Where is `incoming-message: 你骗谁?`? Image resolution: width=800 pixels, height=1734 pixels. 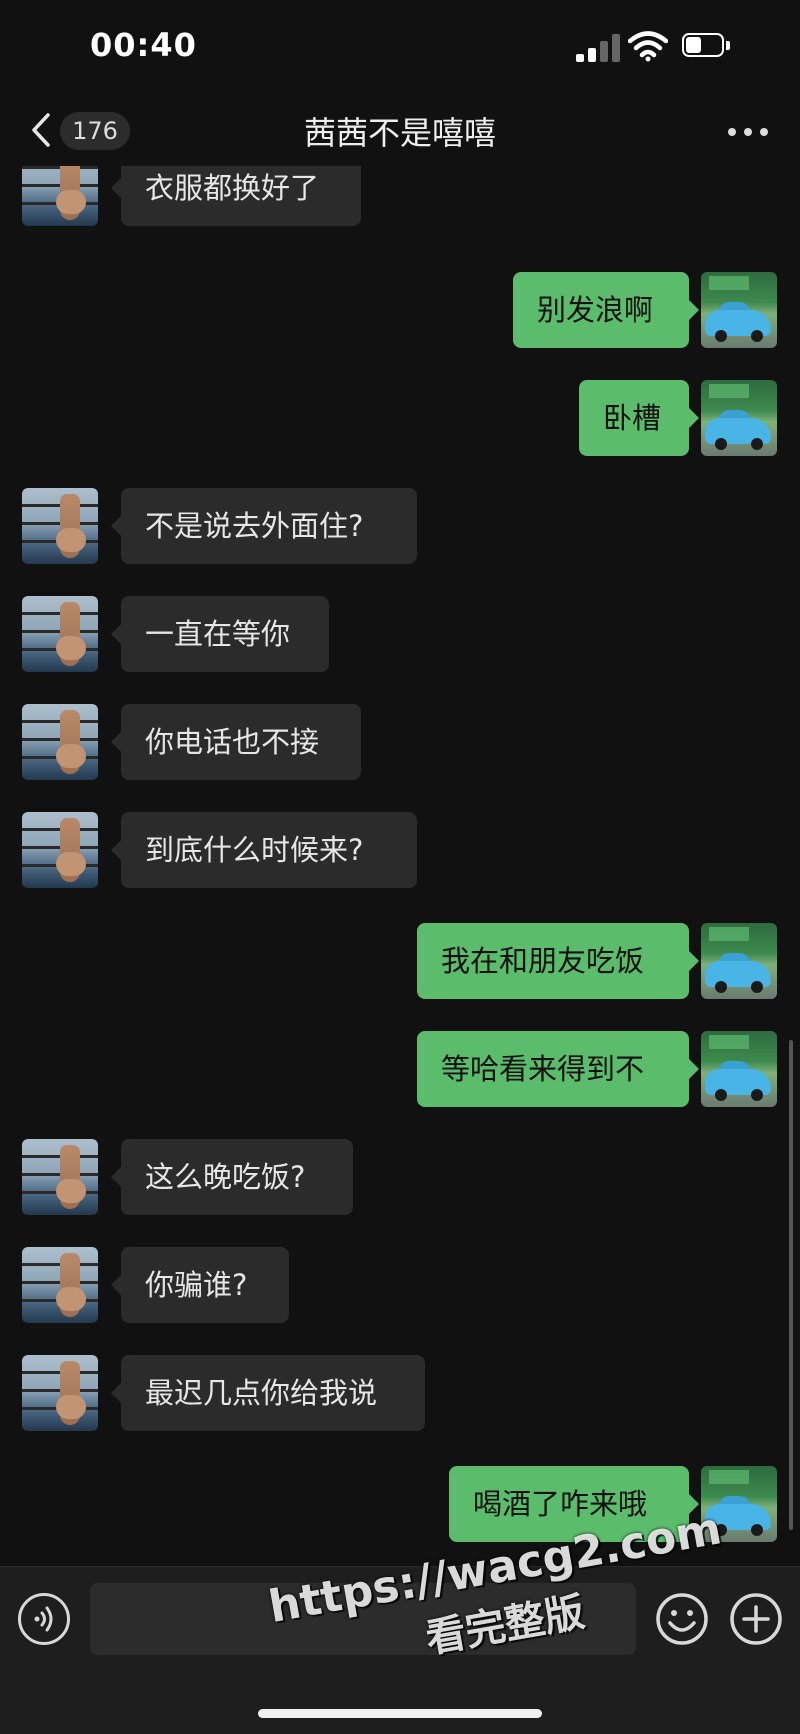 incoming-message: 你骗谁? is located at coordinates (400, 1287).